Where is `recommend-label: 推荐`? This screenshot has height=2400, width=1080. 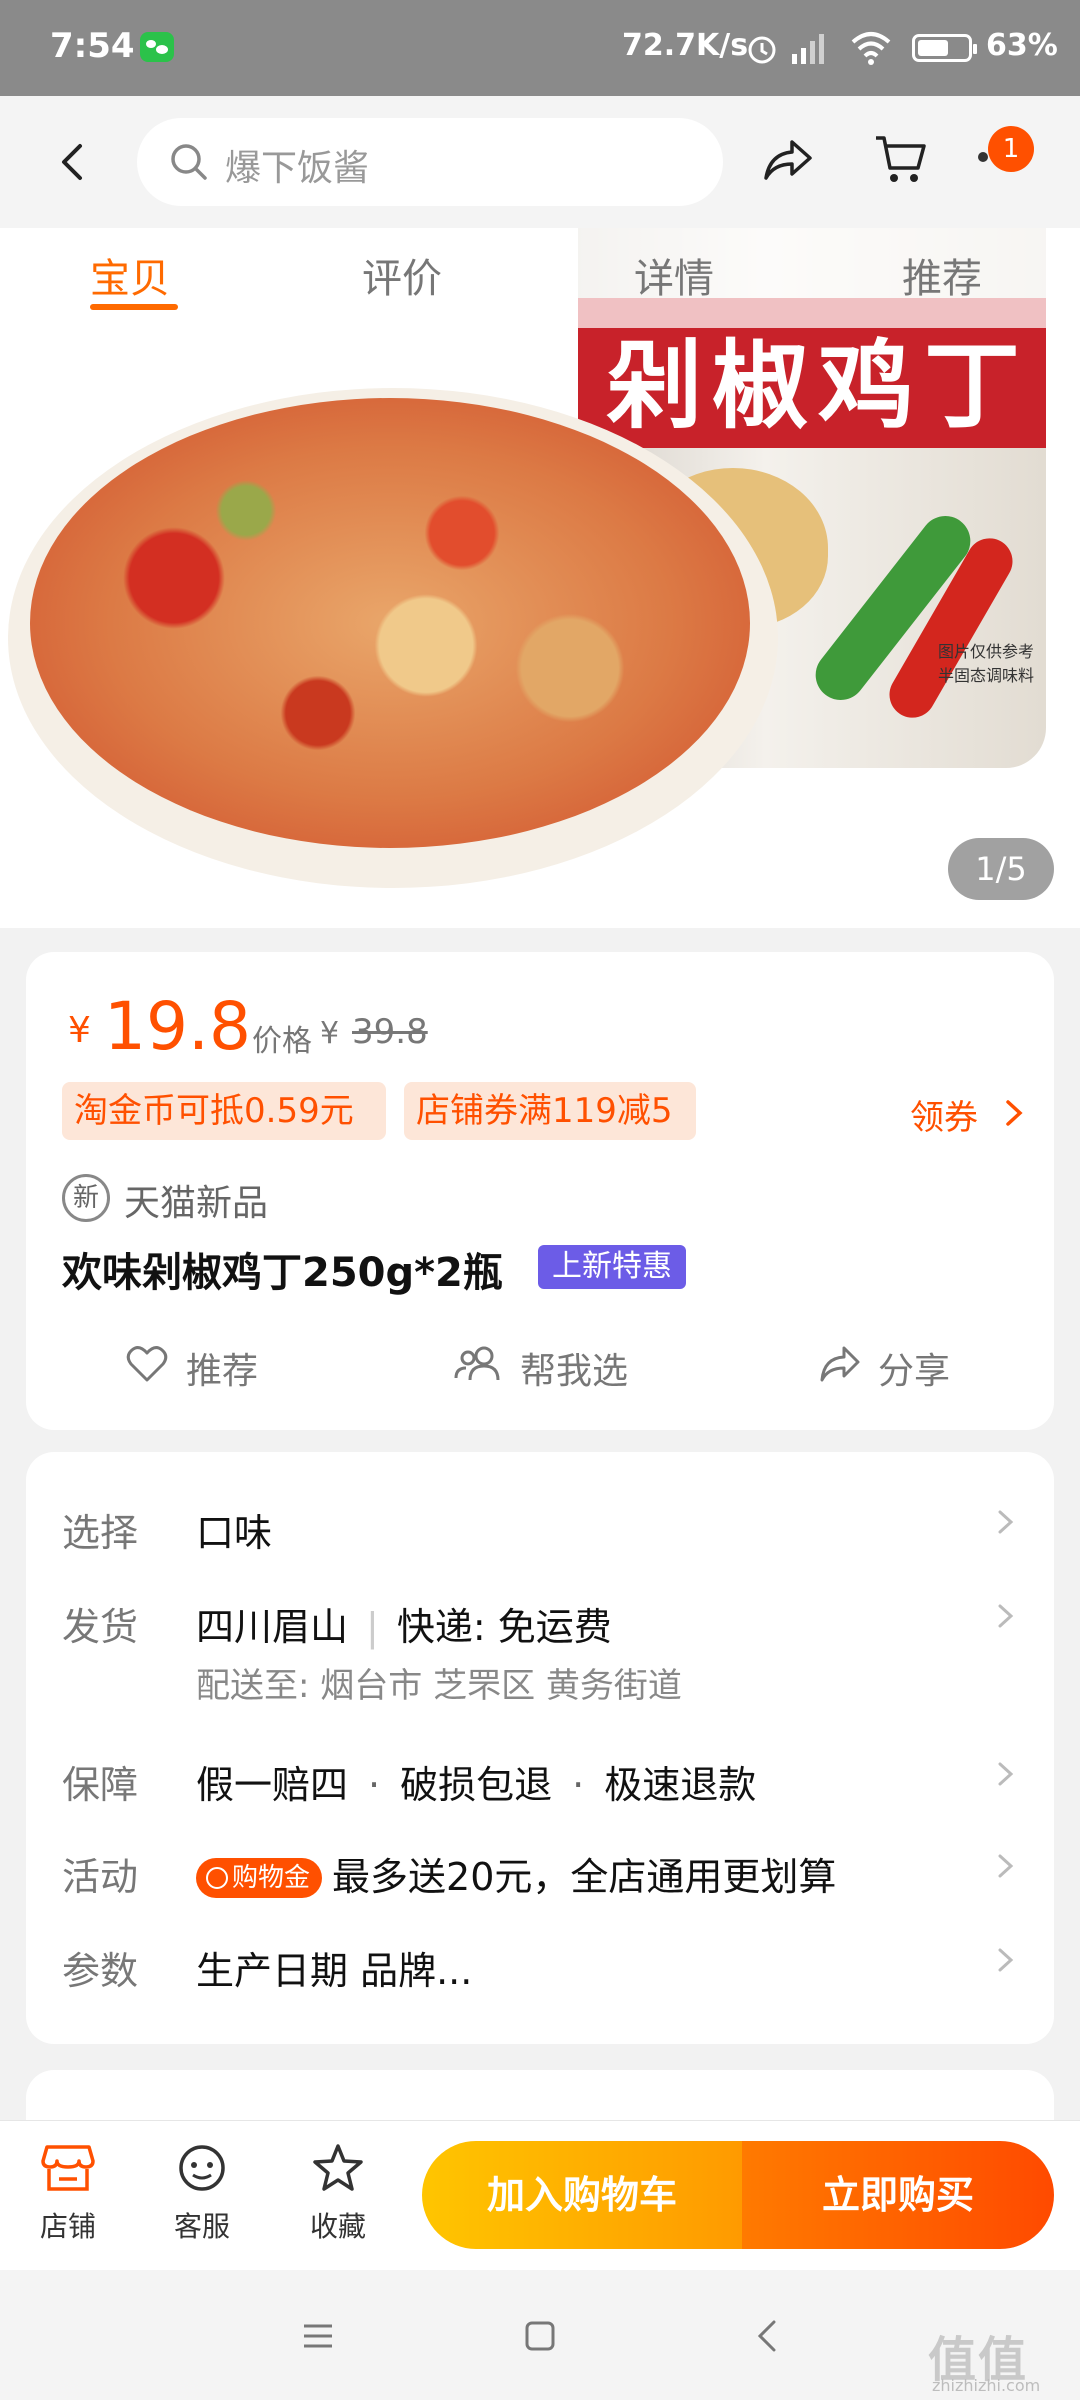
recommend-label: 推荐 is located at coordinates (222, 1371).